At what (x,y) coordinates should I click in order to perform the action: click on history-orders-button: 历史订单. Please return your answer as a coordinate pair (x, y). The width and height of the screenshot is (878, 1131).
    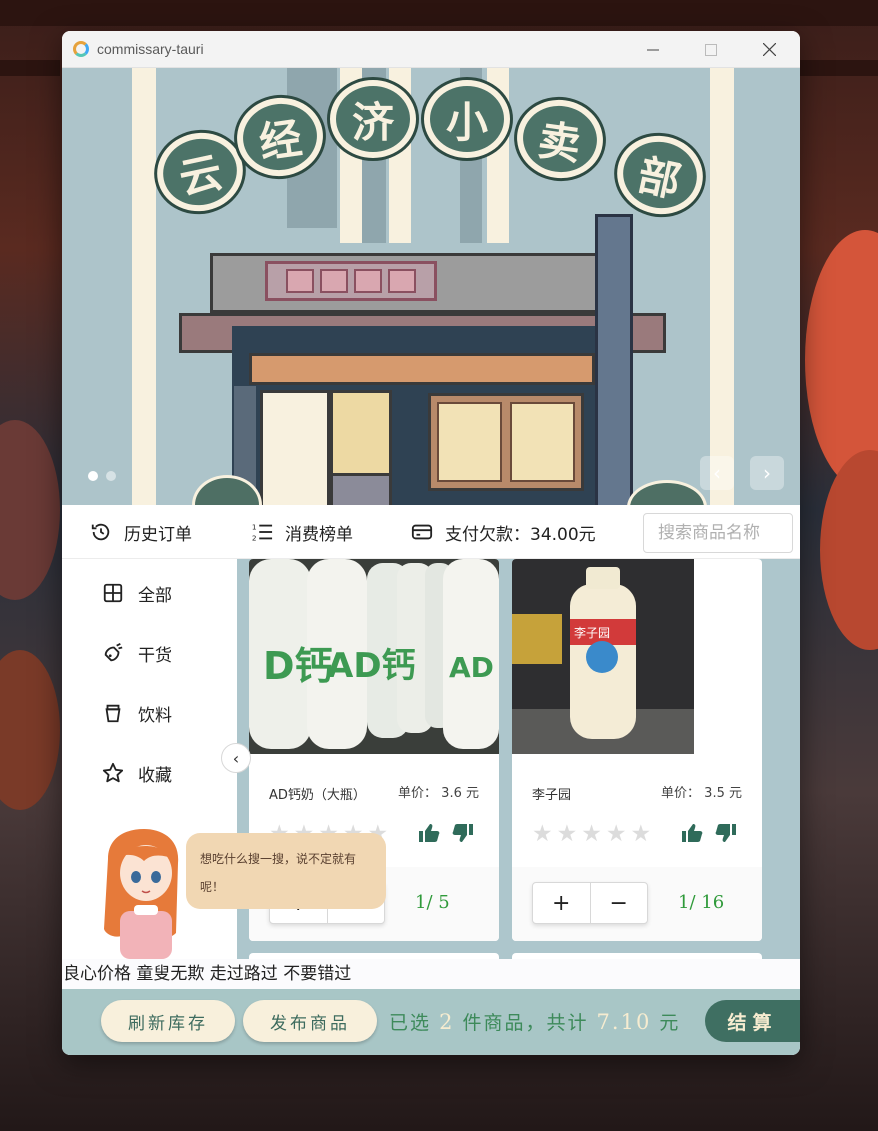
    Looking at the image, I should click on (141, 532).